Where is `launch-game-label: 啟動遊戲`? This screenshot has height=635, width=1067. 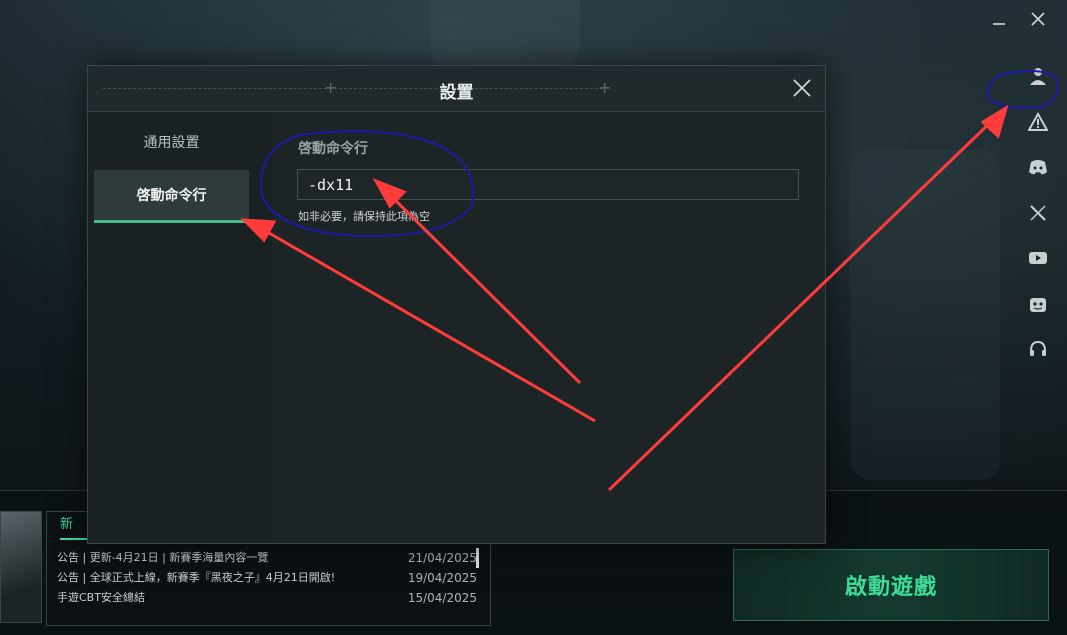 launch-game-label: 啟動遊戲 is located at coordinates (890, 587).